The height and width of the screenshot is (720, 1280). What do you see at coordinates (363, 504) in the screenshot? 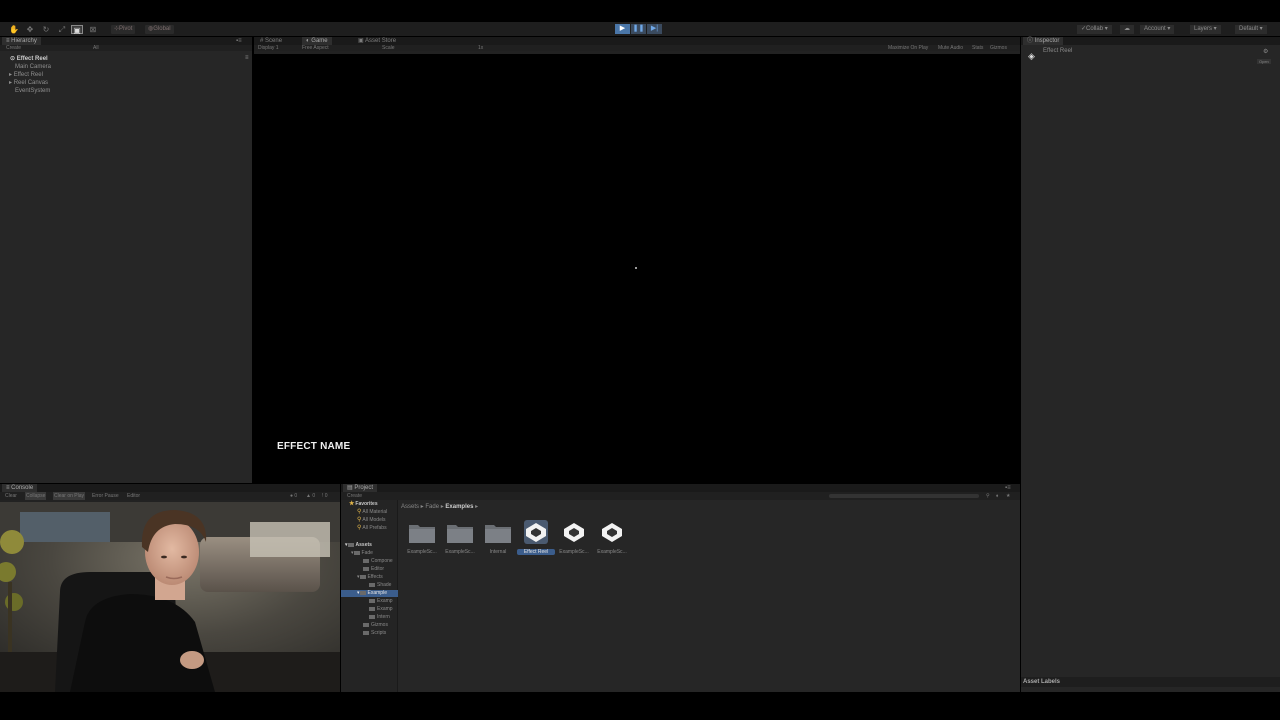
I see `favorites-header: ★Favorites` at bounding box center [363, 504].